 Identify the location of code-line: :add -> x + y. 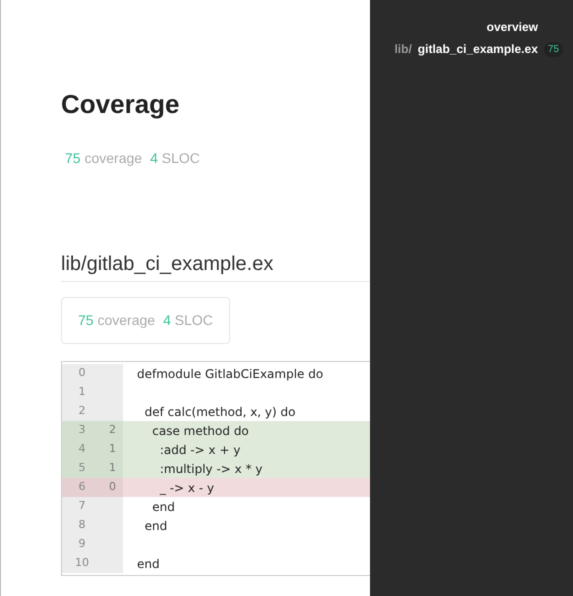
(199, 450).